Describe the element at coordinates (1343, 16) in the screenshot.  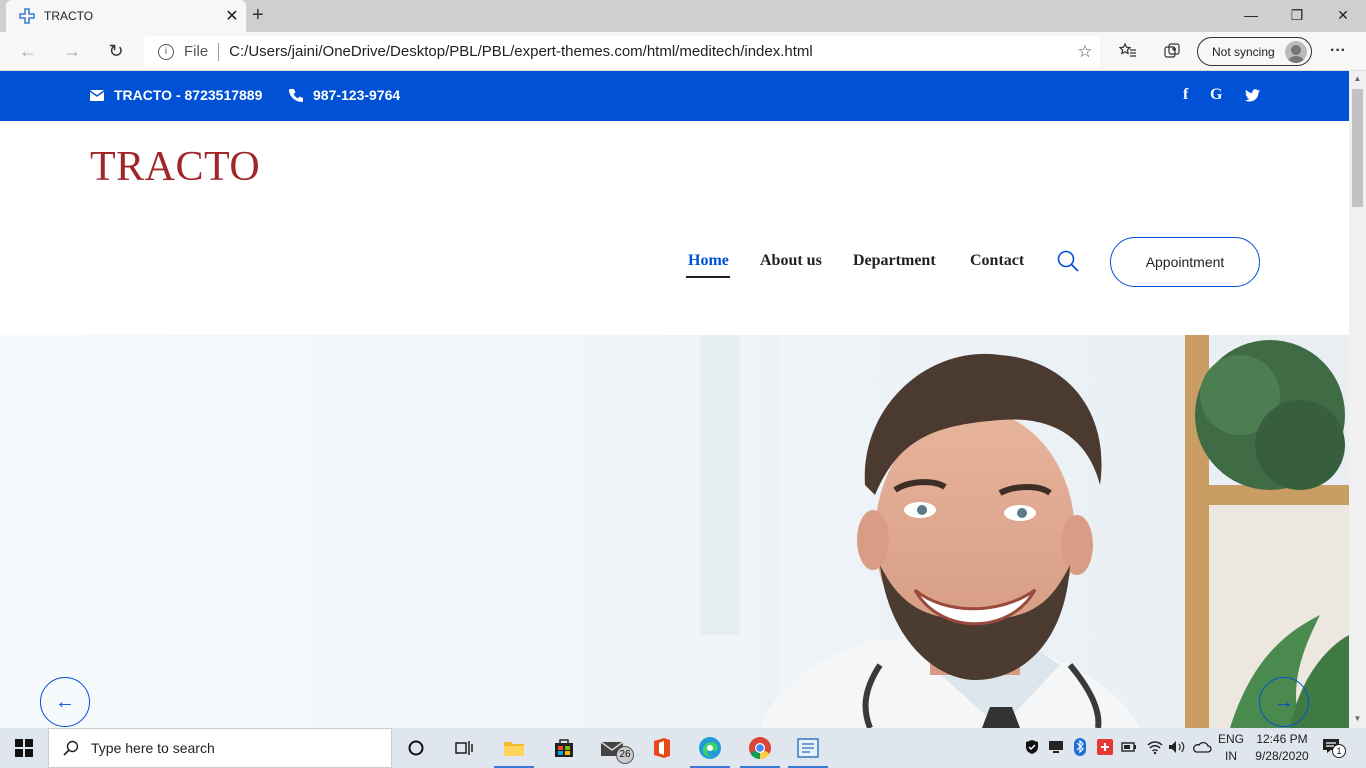
I see `close-window-button: ✕` at that location.